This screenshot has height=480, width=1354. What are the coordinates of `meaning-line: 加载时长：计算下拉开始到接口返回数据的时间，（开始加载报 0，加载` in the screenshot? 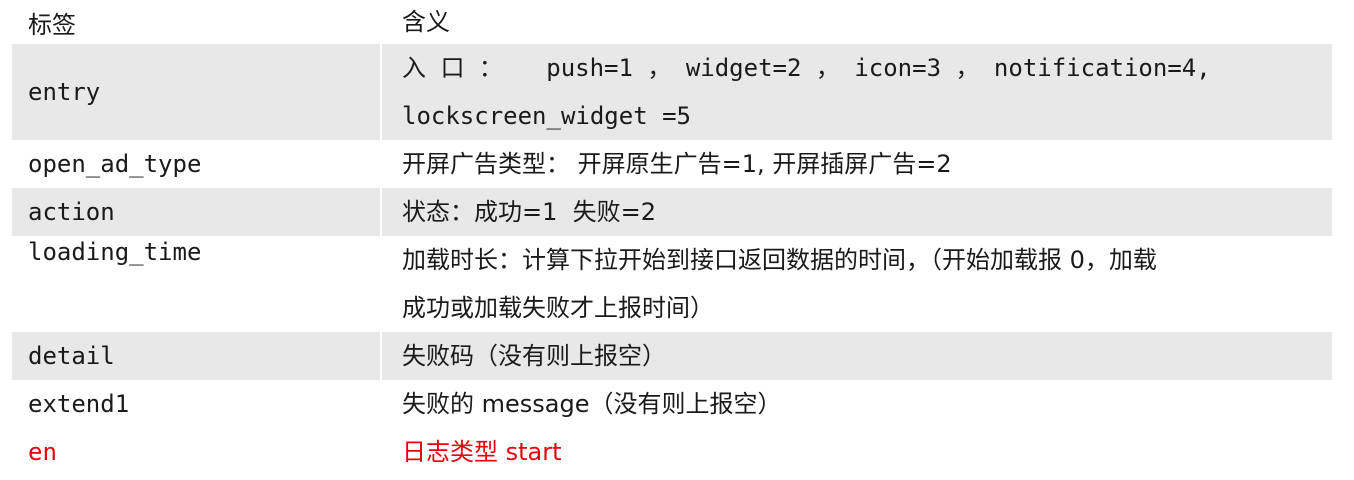 It's located at (779, 260).